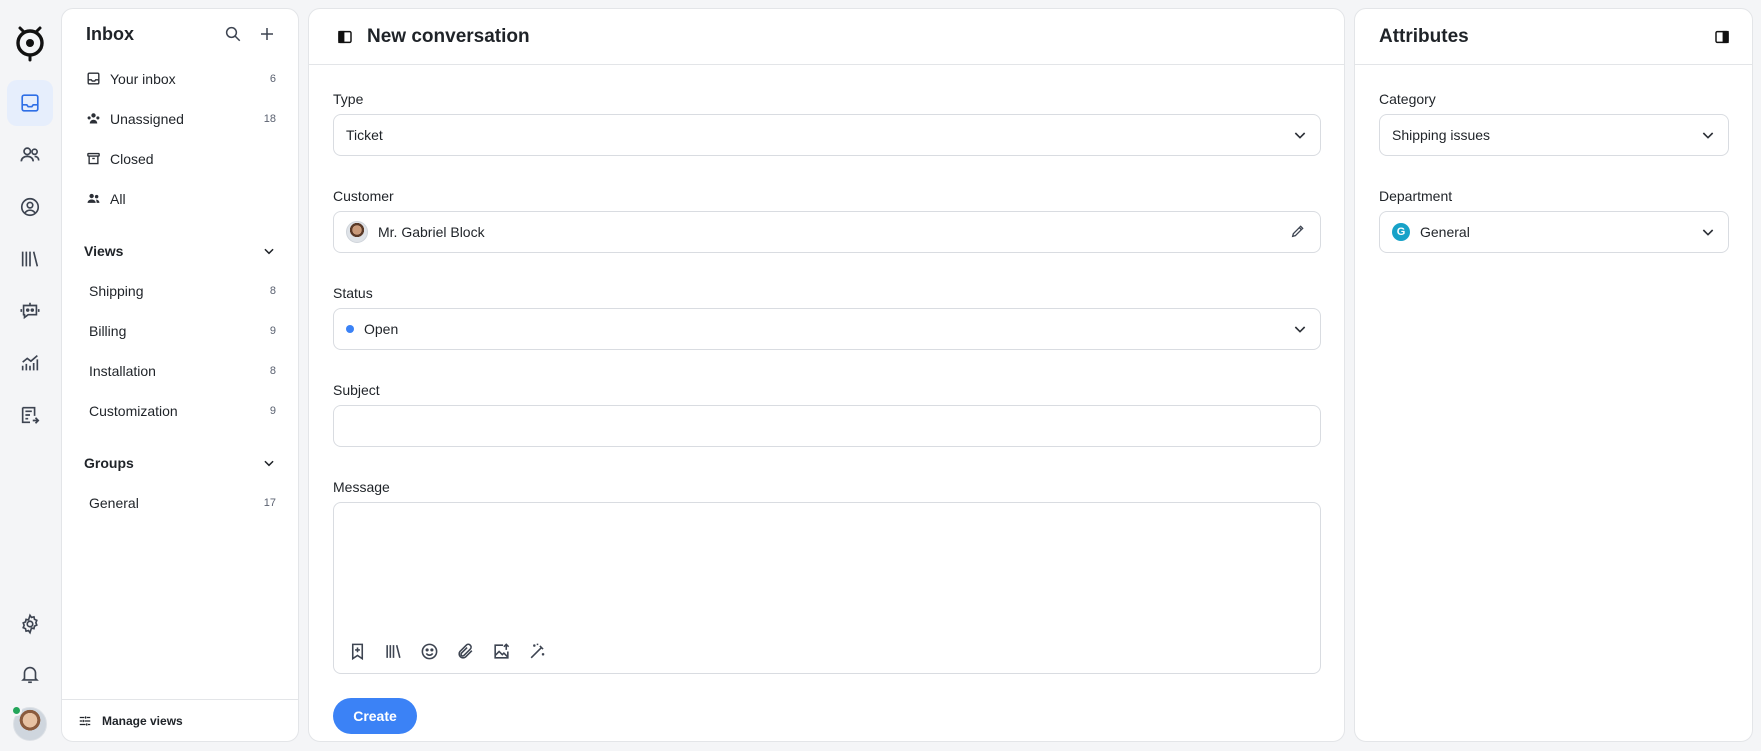 This screenshot has height=751, width=1761. What do you see at coordinates (429, 651) in the screenshot?
I see `emoji-icon` at bounding box center [429, 651].